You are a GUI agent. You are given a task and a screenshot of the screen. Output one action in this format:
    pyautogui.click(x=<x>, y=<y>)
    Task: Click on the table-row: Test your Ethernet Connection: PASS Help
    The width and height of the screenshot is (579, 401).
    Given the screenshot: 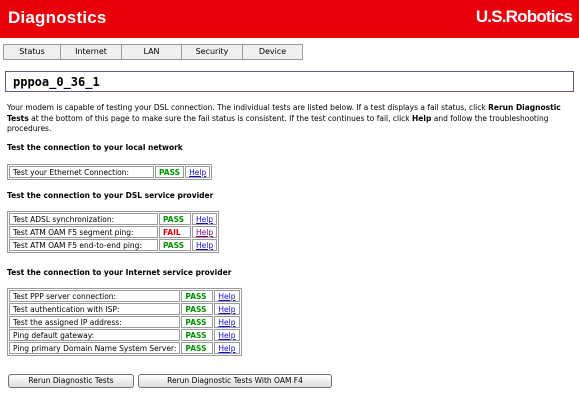 What is the action you would take?
    pyautogui.click(x=110, y=172)
    